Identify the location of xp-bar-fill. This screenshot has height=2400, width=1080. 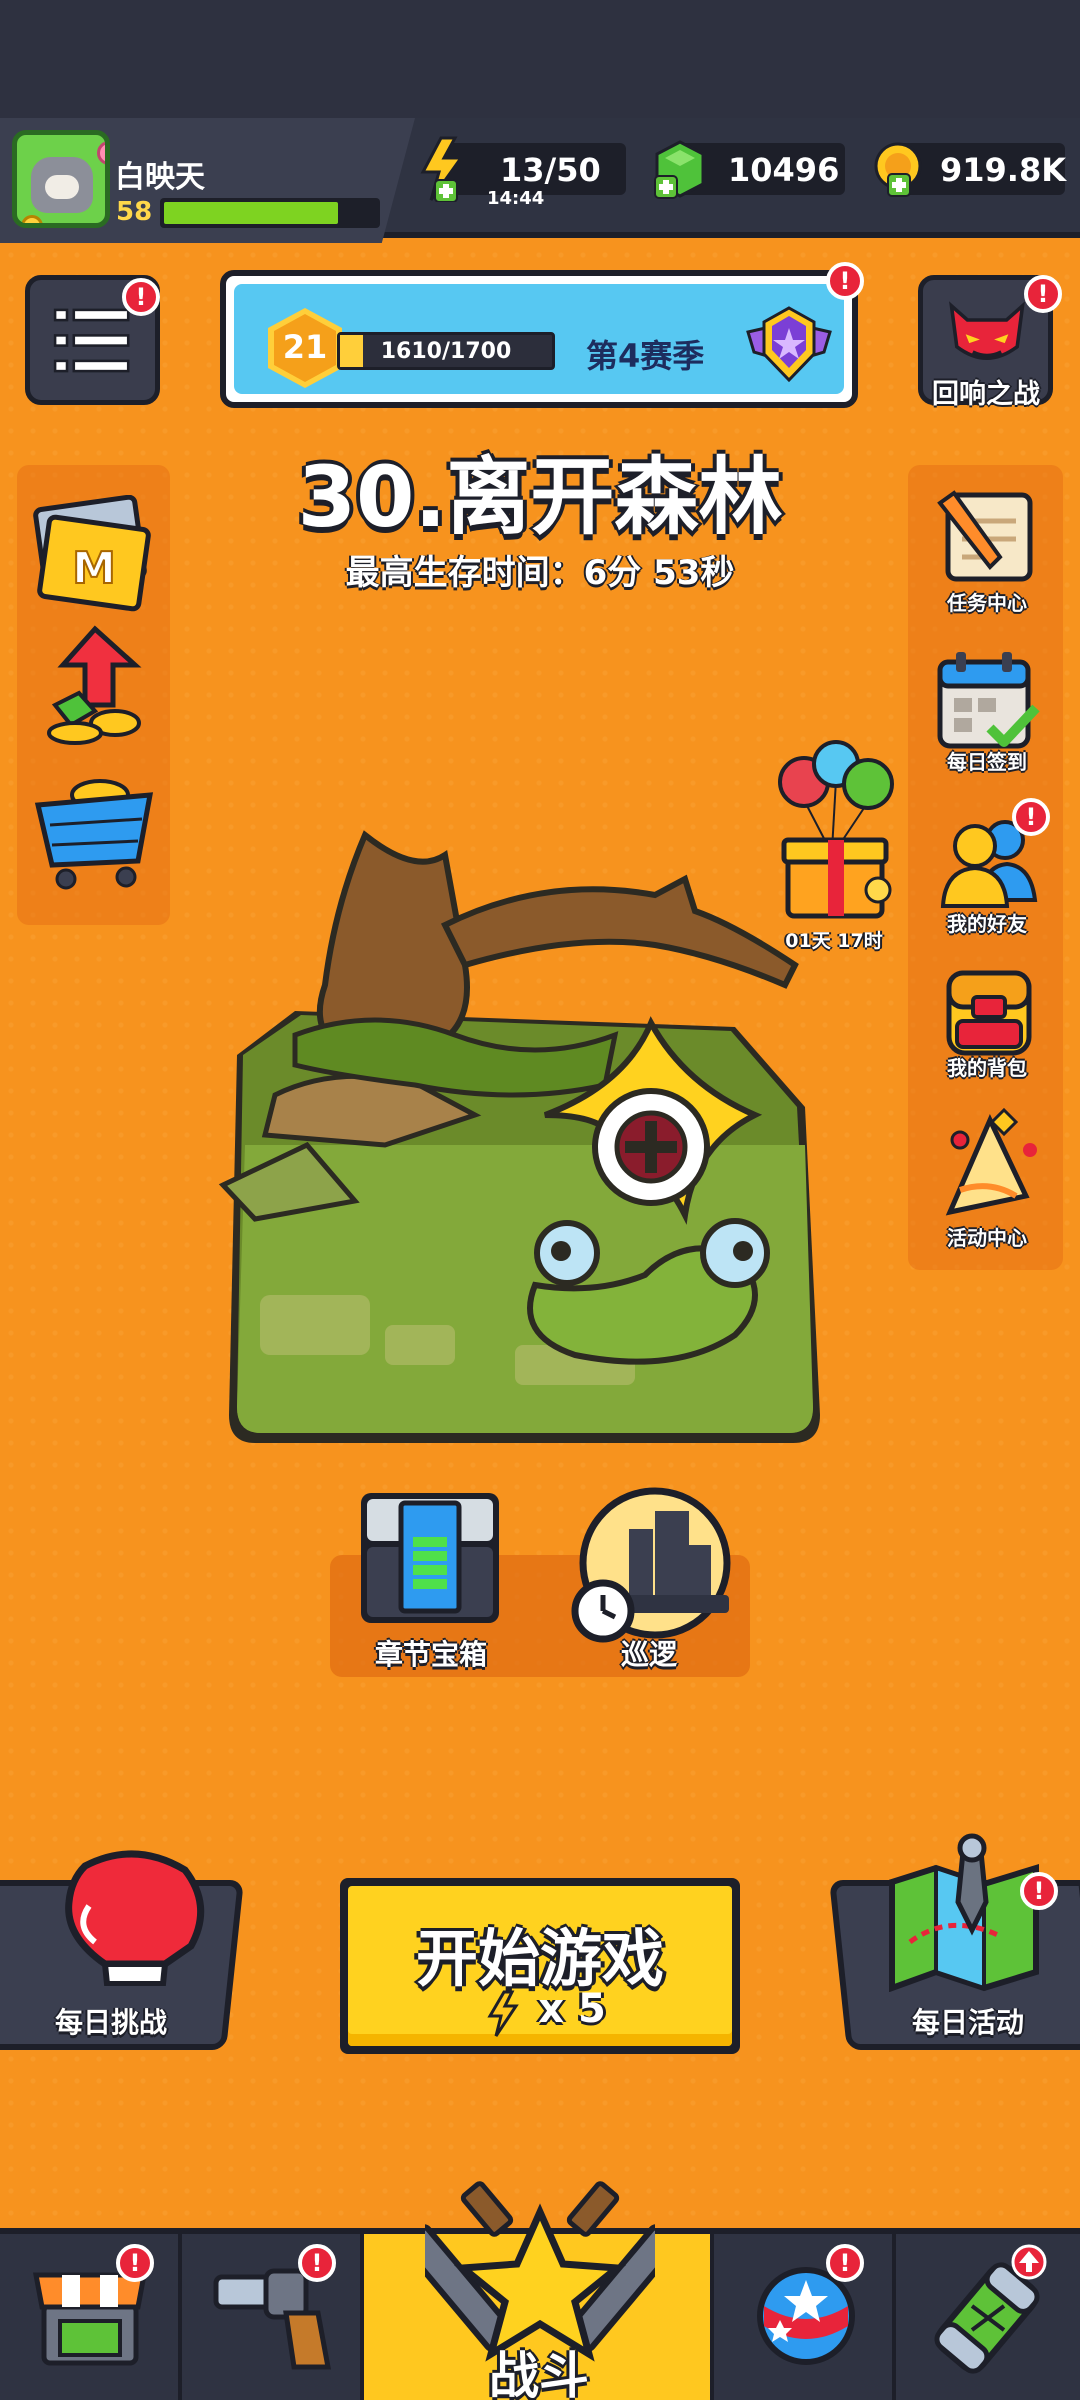
(251, 213).